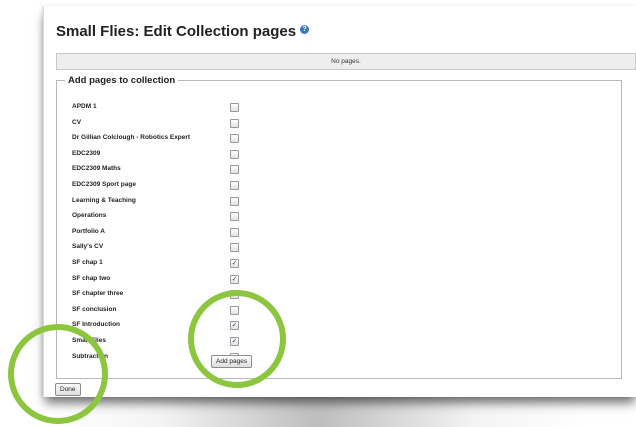 This screenshot has height=427, width=636. I want to click on page-row: Portfolio A, so click(339, 234).